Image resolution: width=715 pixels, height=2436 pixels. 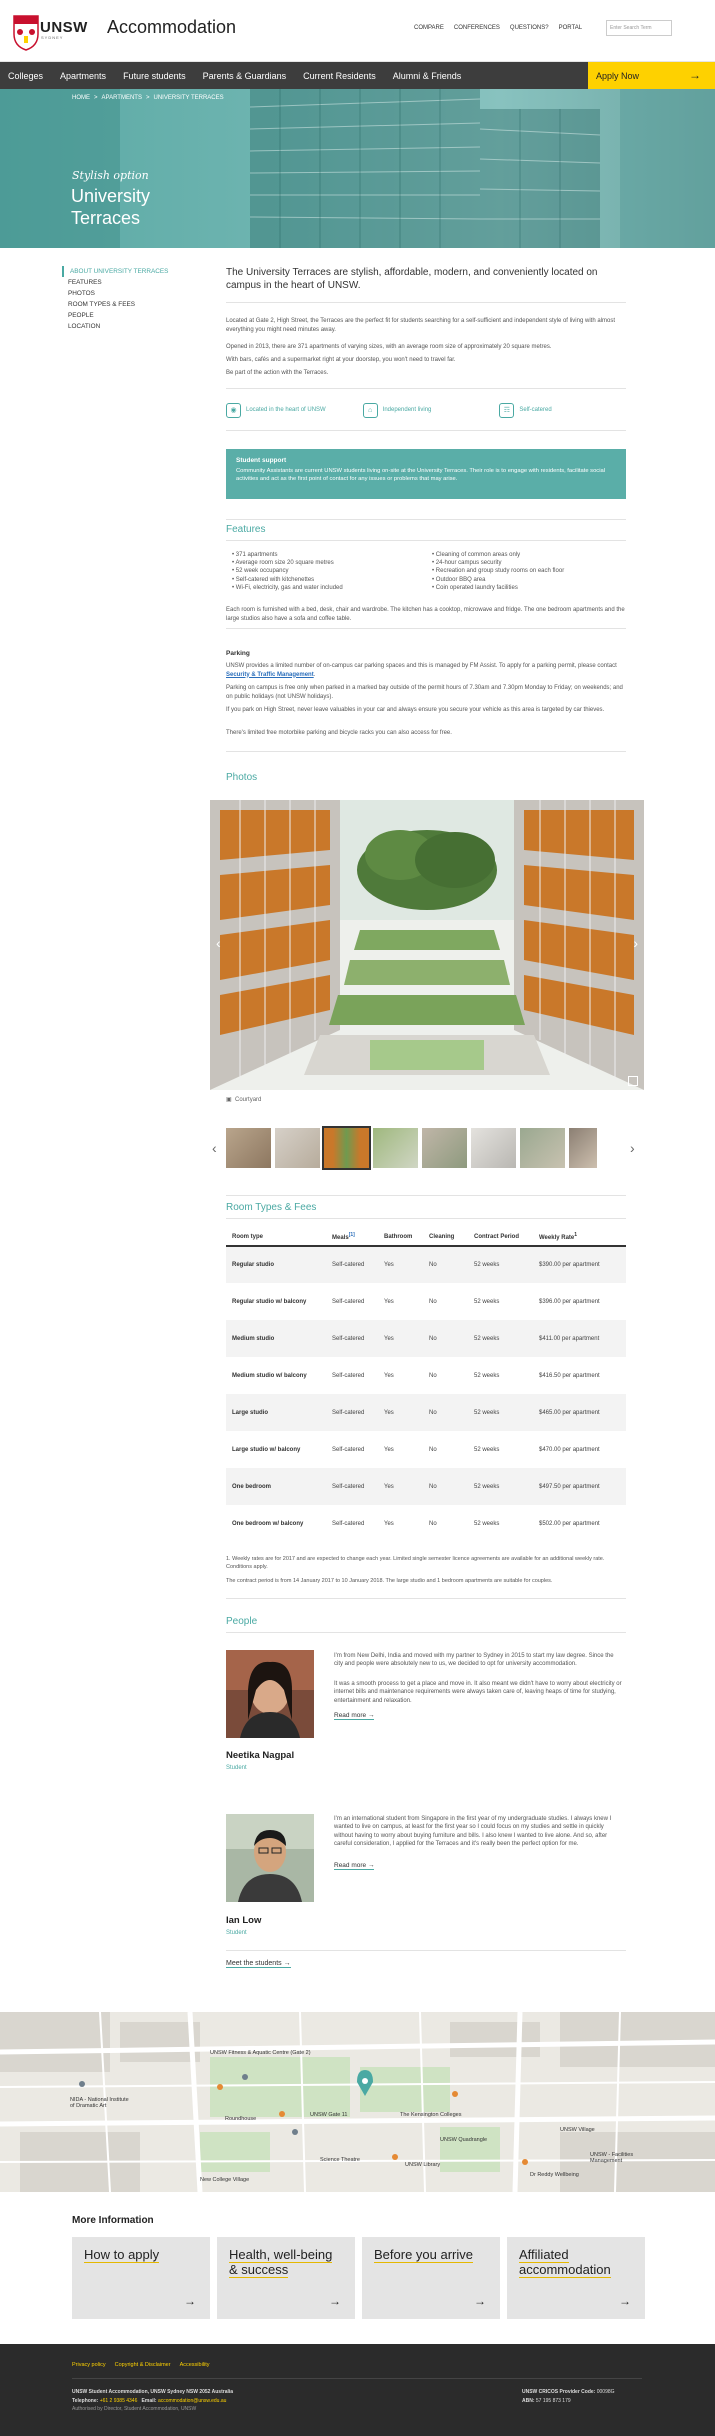 What do you see at coordinates (625, 2301) in the screenshot?
I see `arrow-right-icon: →` at bounding box center [625, 2301].